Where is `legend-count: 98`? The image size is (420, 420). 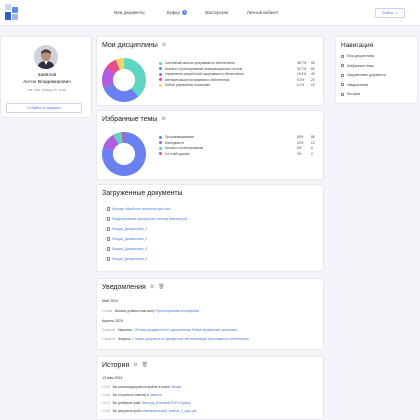
legend-count: 98 is located at coordinates (313, 63).